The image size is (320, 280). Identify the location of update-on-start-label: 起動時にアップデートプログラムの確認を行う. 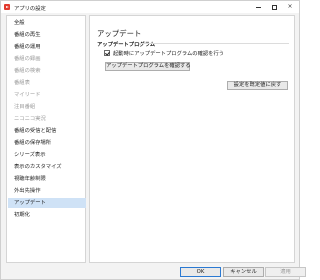
(169, 54).